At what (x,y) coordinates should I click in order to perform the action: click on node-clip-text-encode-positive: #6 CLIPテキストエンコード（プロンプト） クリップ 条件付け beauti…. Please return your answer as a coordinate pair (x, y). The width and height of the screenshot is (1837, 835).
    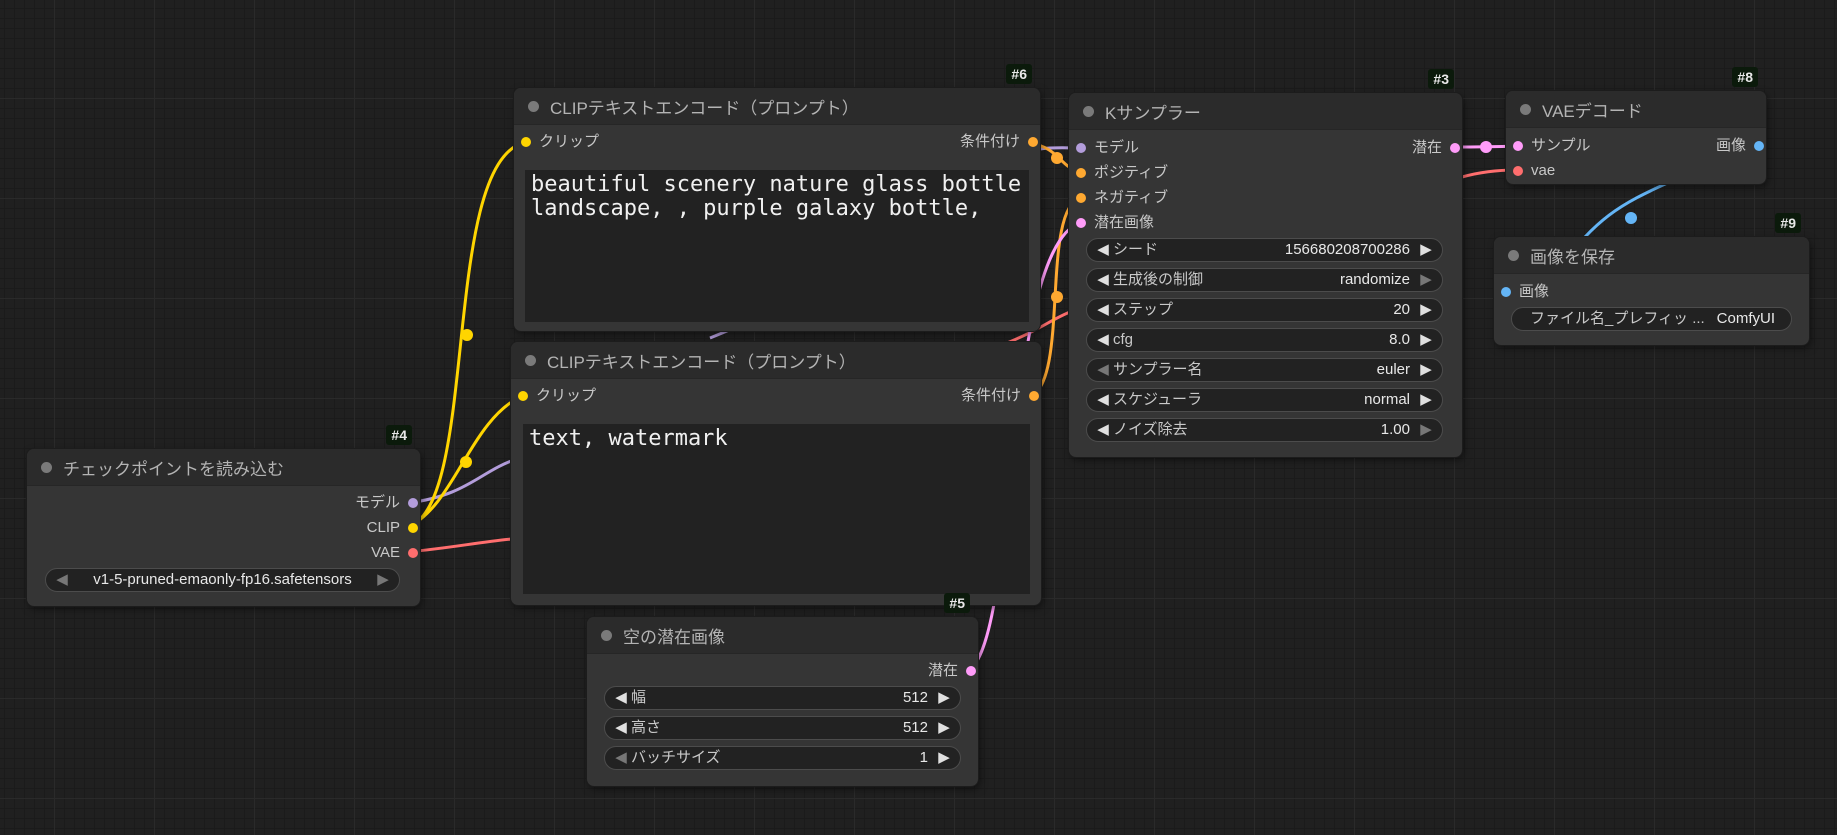
    Looking at the image, I should click on (777, 197).